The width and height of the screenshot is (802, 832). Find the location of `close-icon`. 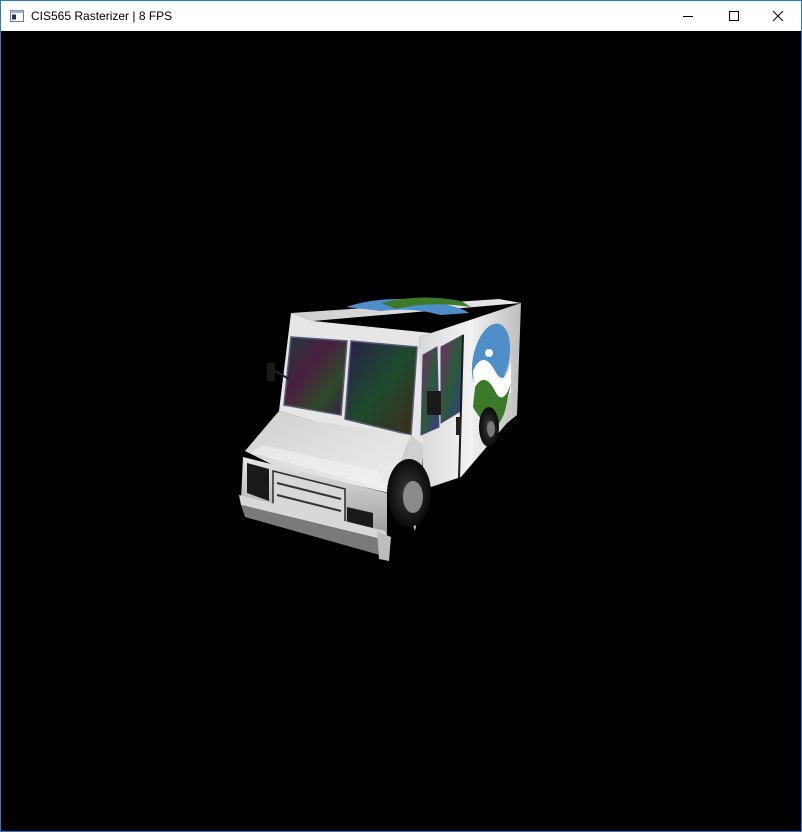

close-icon is located at coordinates (778, 16).